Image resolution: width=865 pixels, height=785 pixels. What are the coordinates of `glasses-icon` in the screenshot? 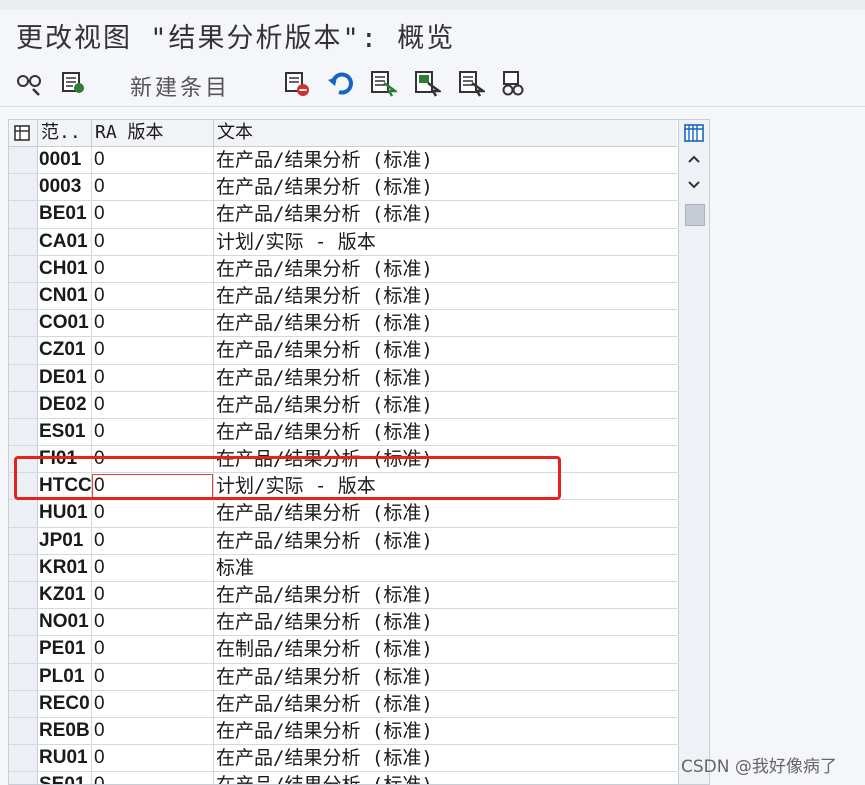 It's located at (29, 83).